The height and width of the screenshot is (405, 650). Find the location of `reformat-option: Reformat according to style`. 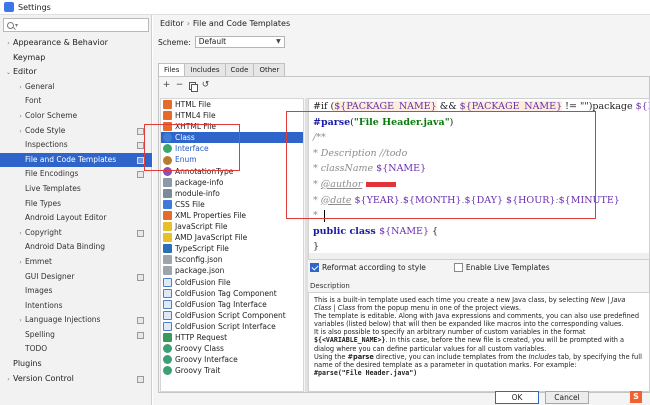

reformat-option: Reformat according to style is located at coordinates (368, 267).